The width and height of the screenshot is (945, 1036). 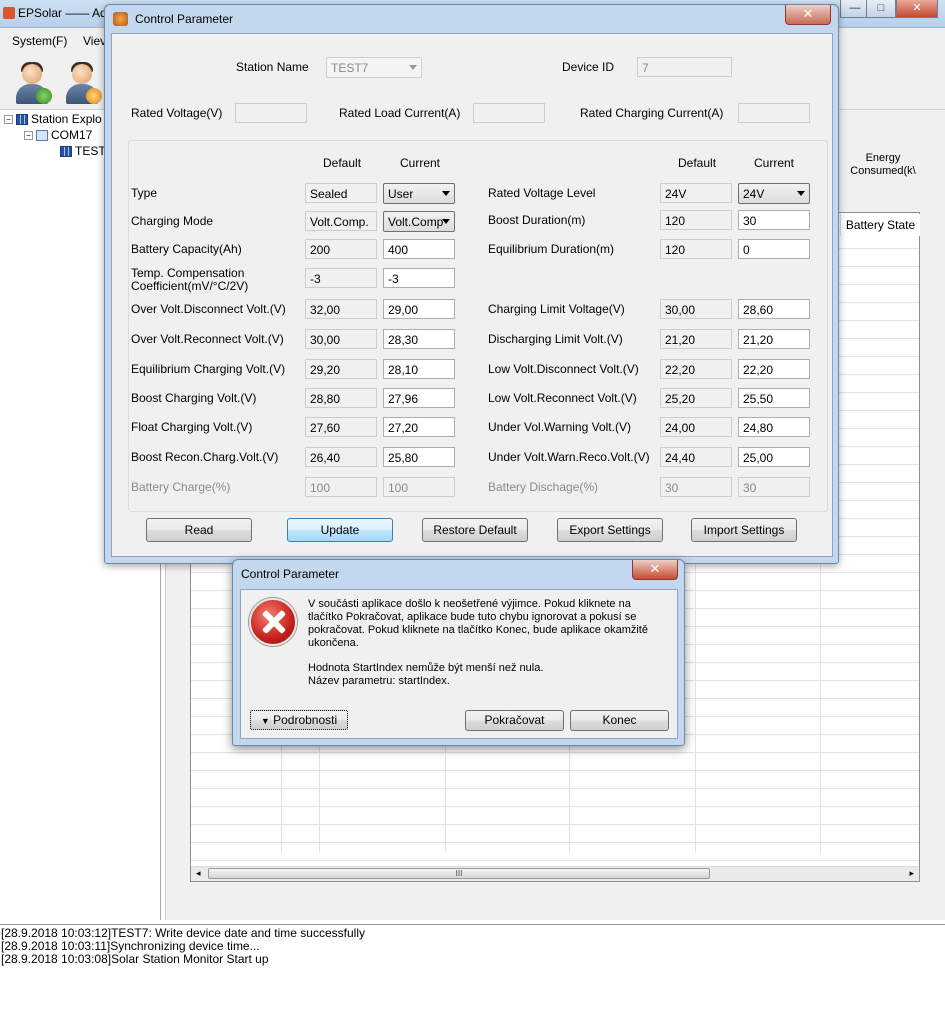 What do you see at coordinates (194, 398) in the screenshot?
I see `boost-charging-label: Boost Charging Volt.(V)` at bounding box center [194, 398].